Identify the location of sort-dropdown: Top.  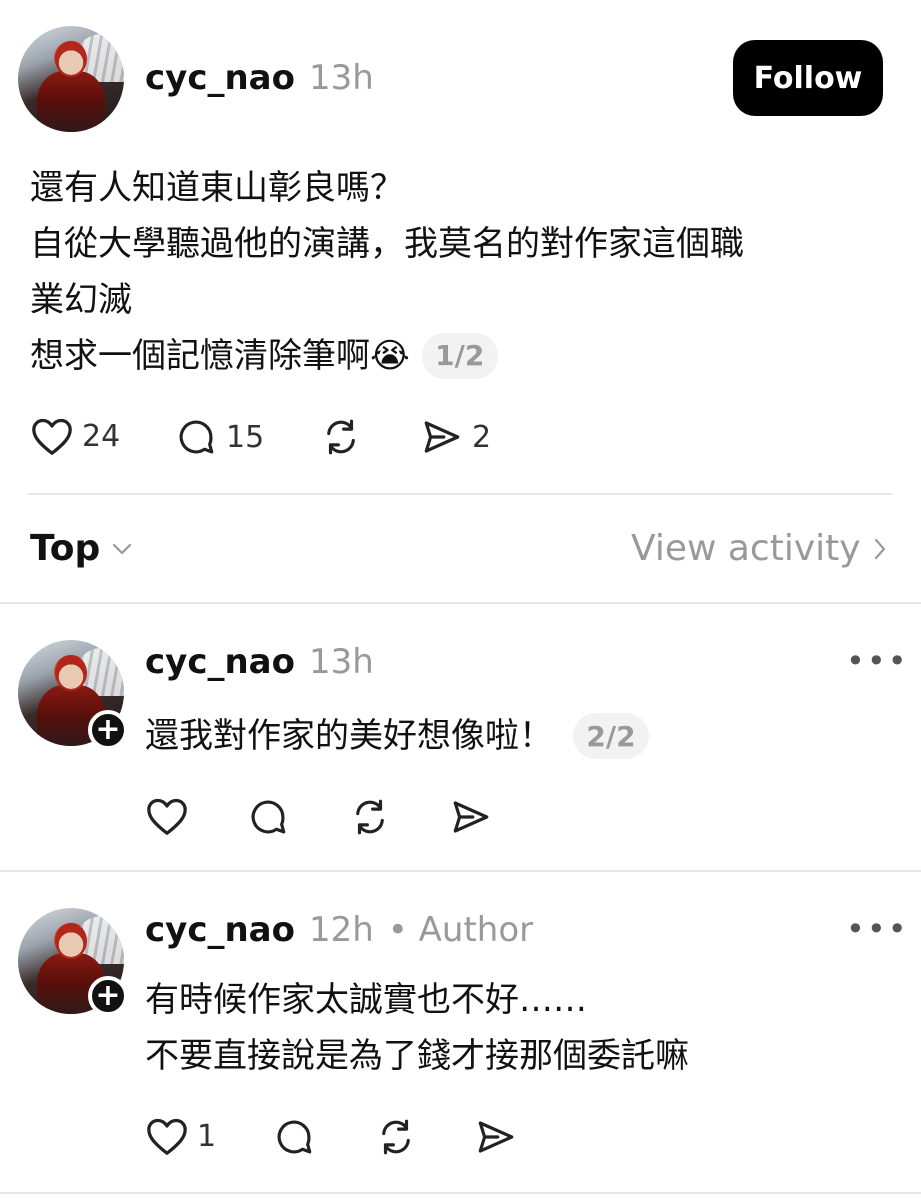
(82, 548).